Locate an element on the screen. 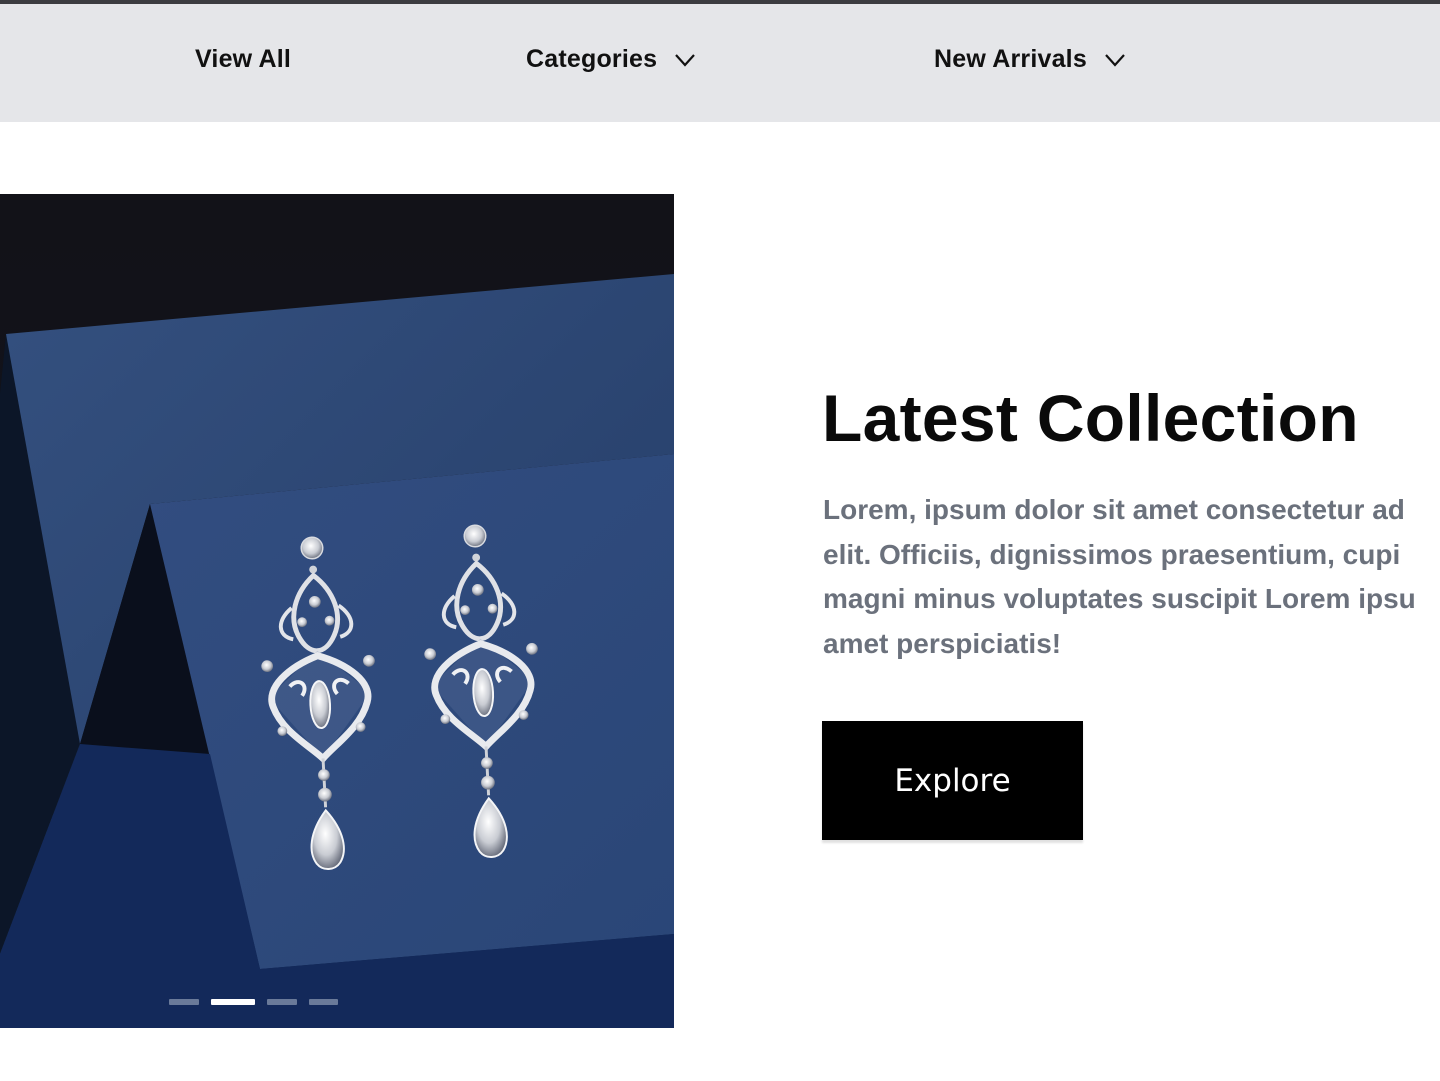  nav-view-all-label: View All is located at coordinates (243, 59).